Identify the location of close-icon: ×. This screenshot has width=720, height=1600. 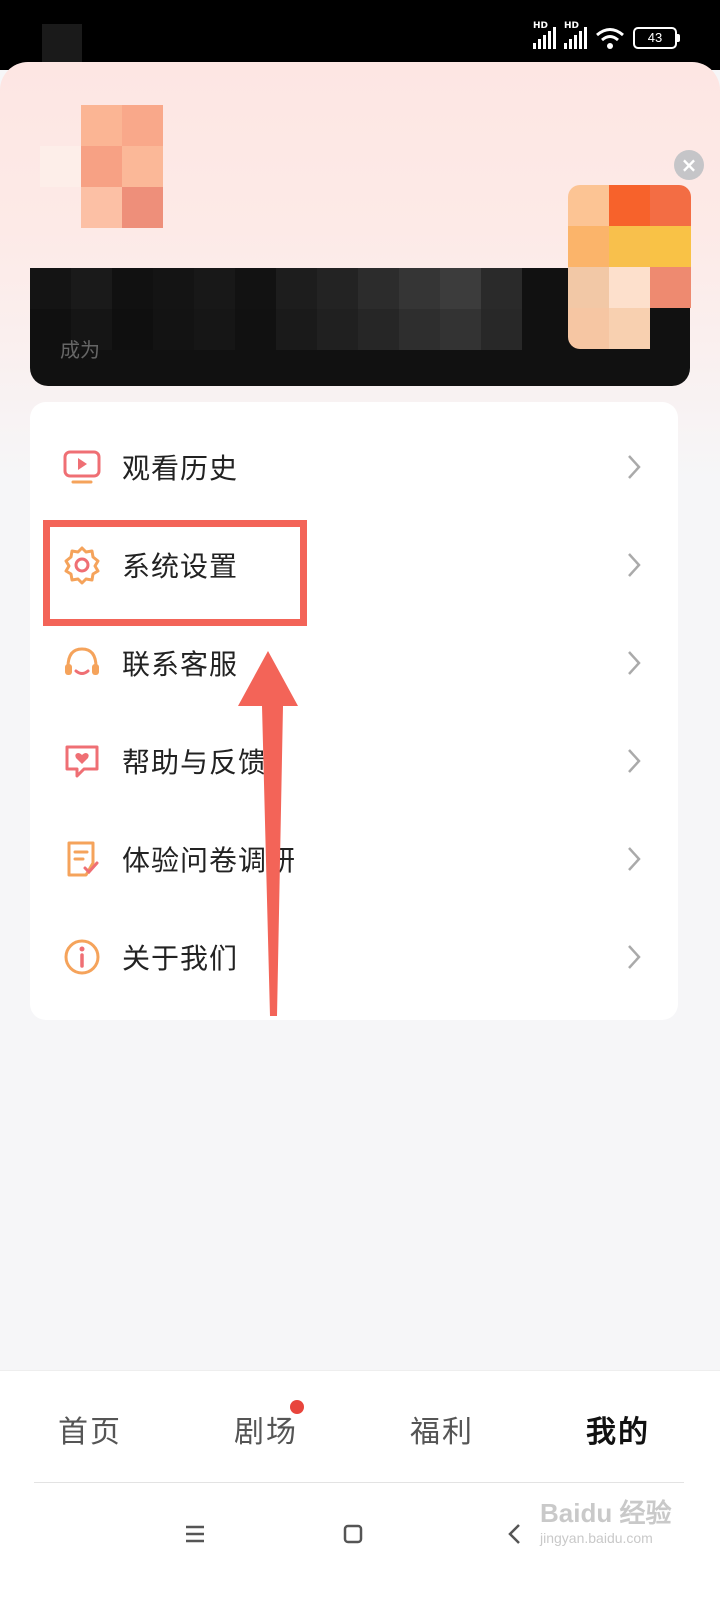
(689, 165).